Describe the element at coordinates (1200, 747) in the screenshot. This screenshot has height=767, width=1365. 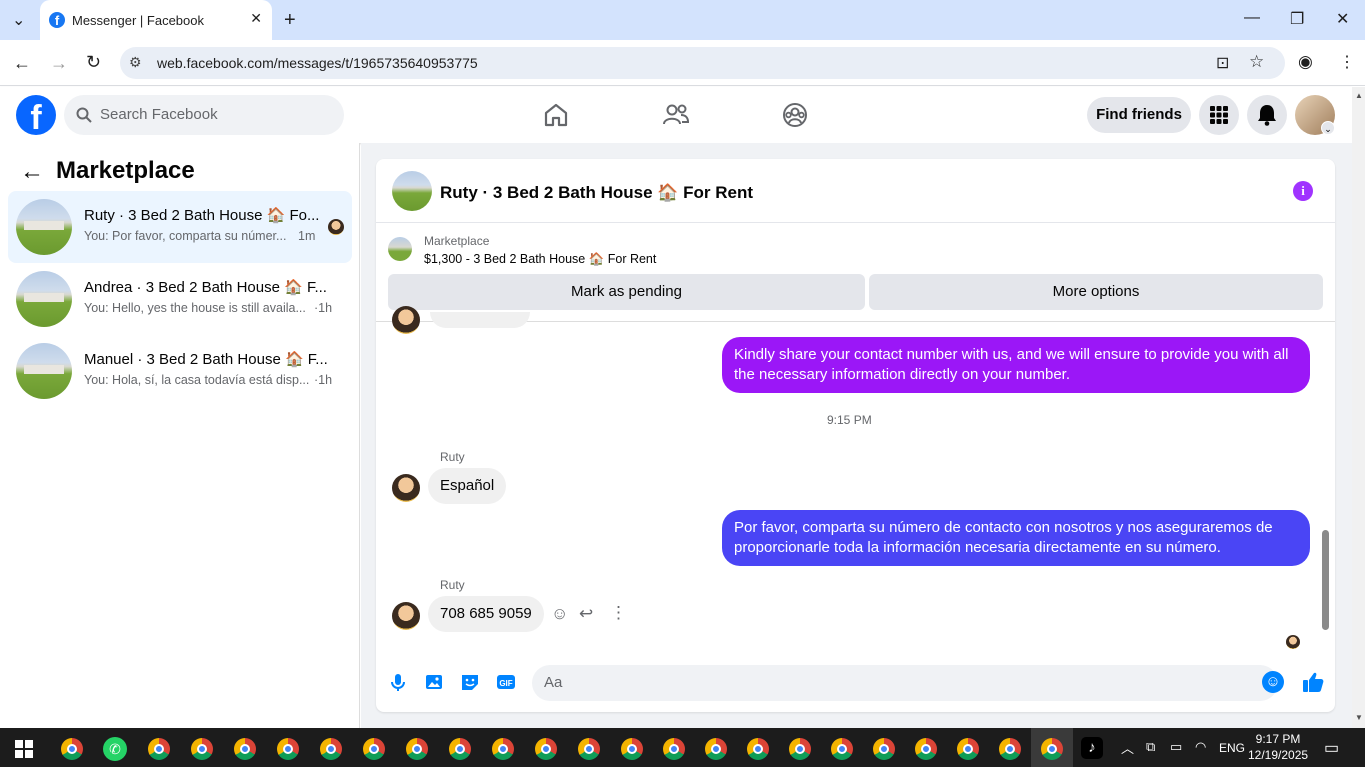
I see `tray-wifi-icon: ◠` at that location.